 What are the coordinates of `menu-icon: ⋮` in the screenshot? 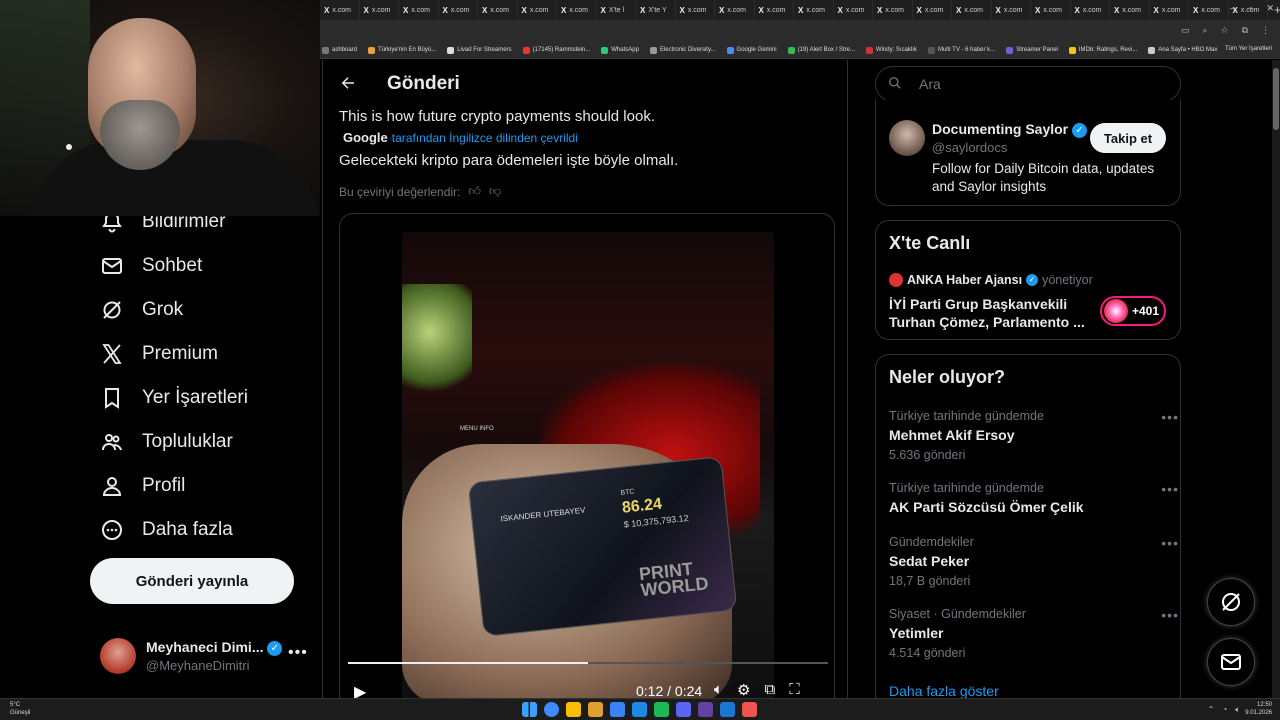 It's located at (1265, 30).